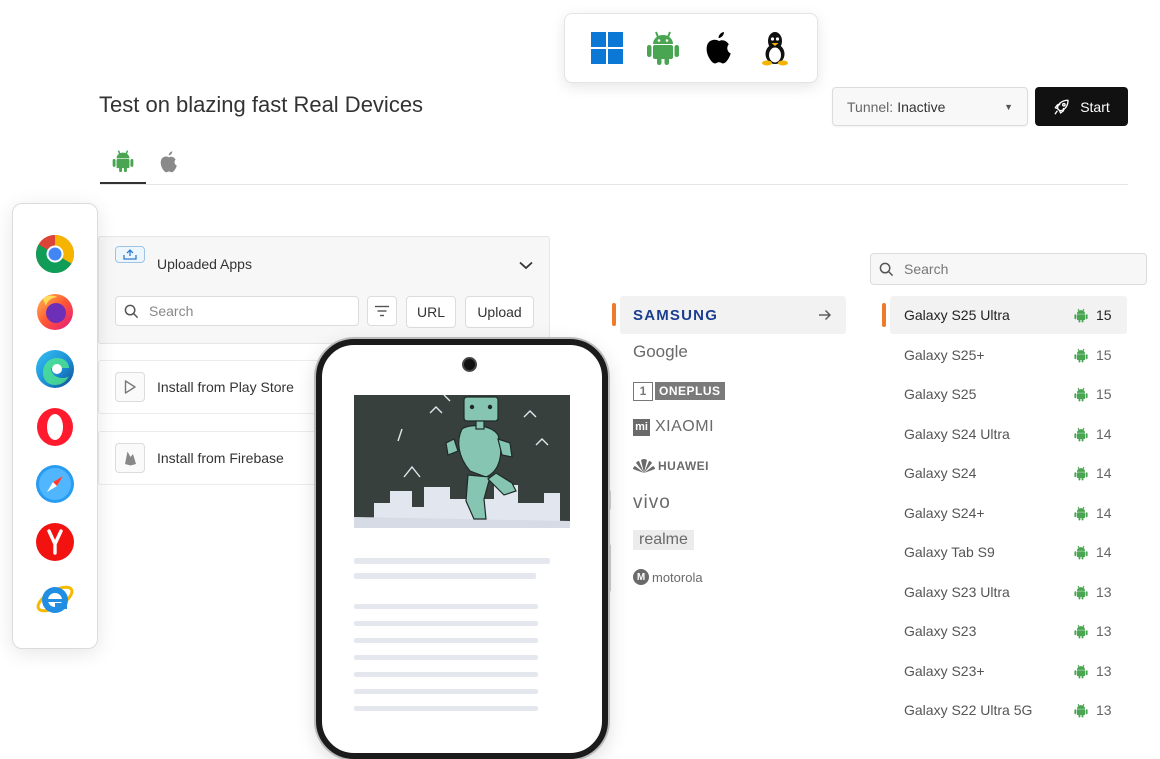  What do you see at coordinates (643, 391) in the screenshot?
I see `oneplus-mark-icon: 1` at bounding box center [643, 391].